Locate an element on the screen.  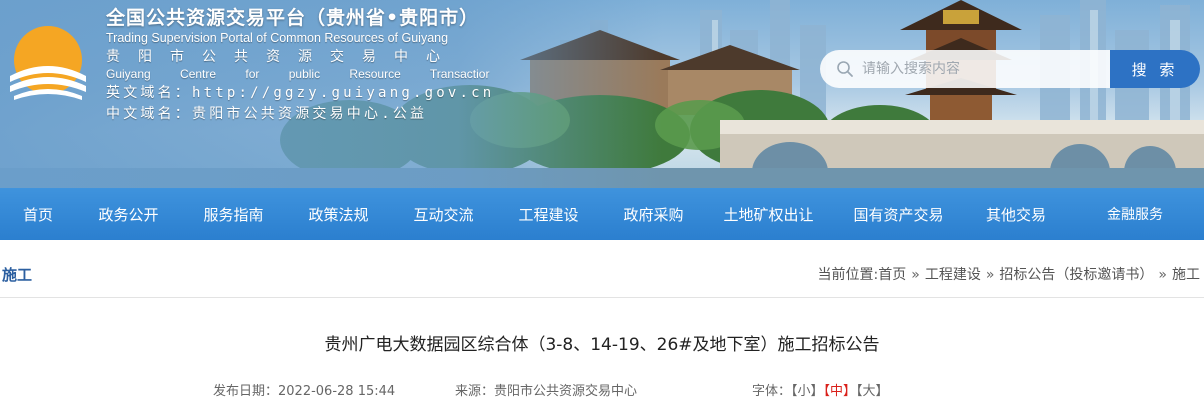
nav-item-policies: 政策法规 is located at coordinates (338, 214).